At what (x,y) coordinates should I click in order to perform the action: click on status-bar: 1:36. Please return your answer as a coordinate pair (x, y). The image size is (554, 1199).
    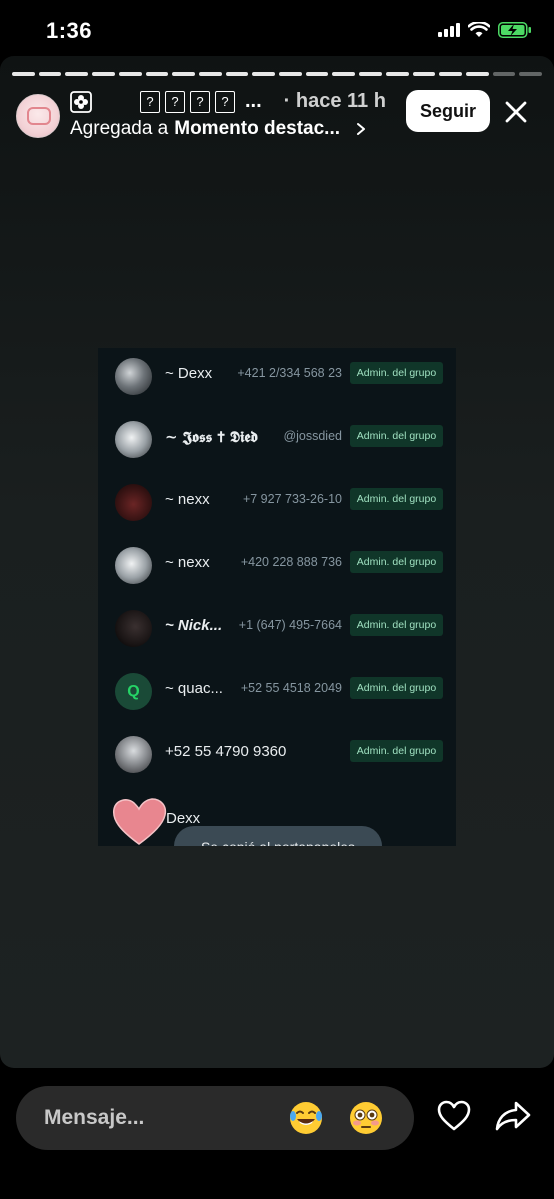
    Looking at the image, I should click on (277, 31).